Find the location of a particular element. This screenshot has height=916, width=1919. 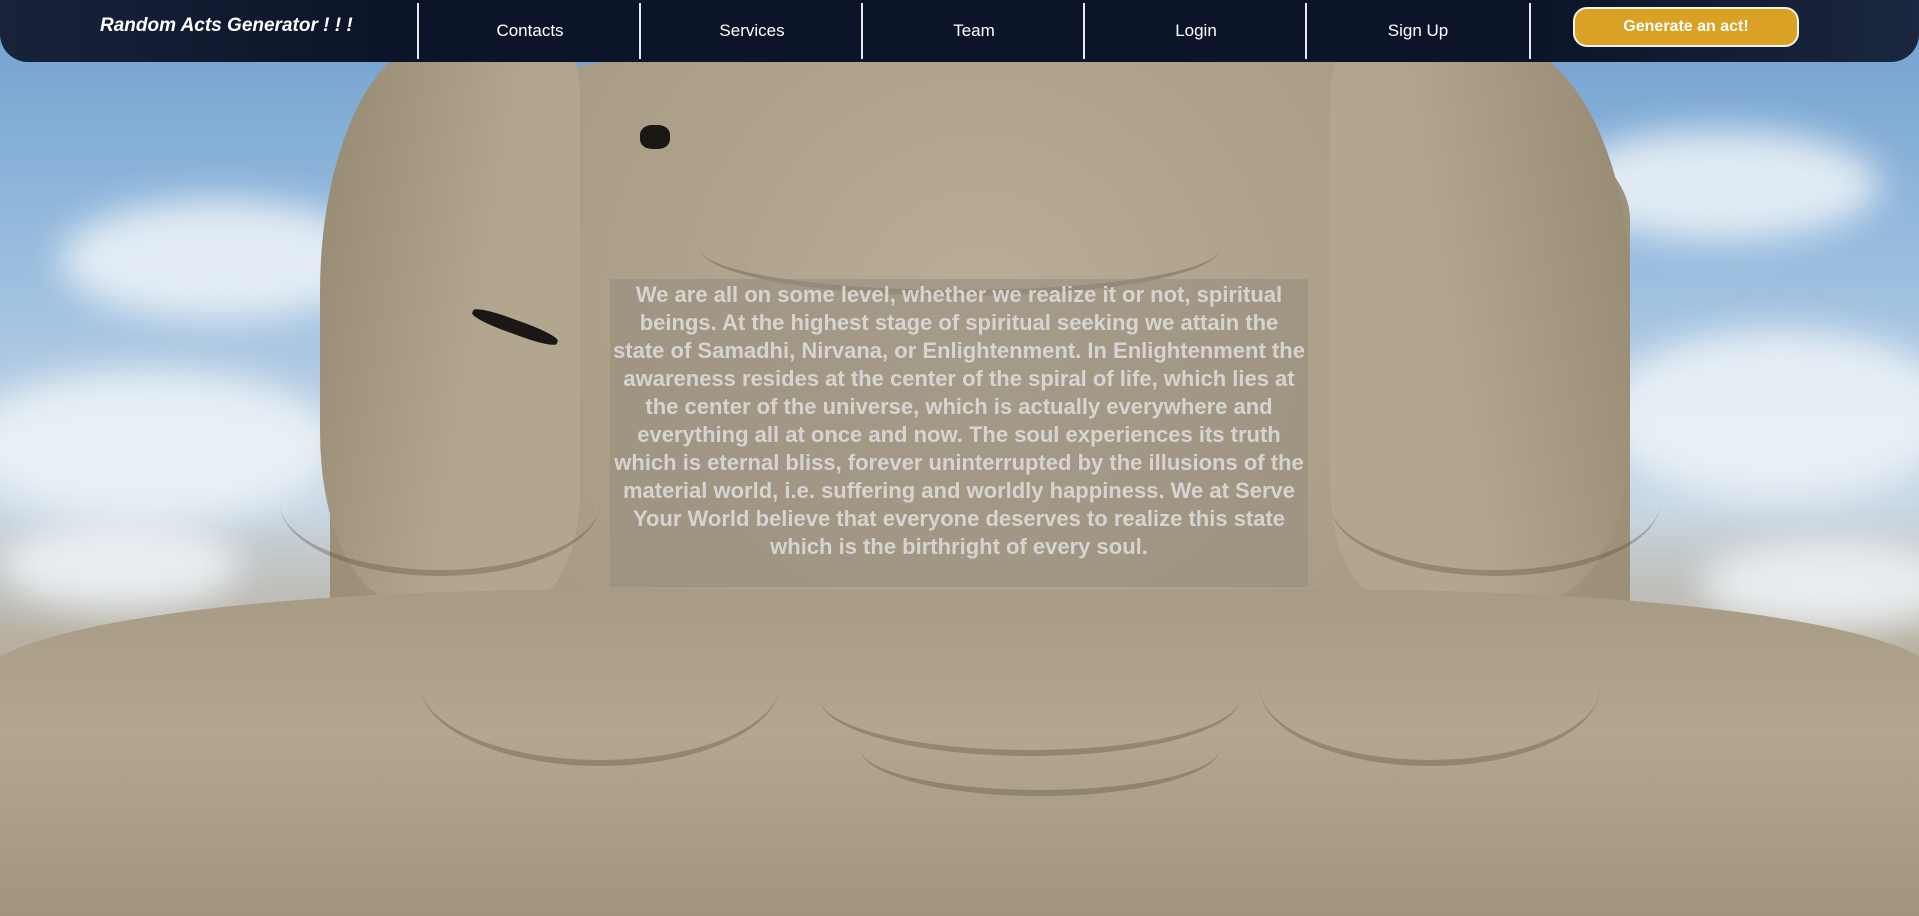

brand-title: Random Acts Generator ! ! ! is located at coordinates (226, 26).